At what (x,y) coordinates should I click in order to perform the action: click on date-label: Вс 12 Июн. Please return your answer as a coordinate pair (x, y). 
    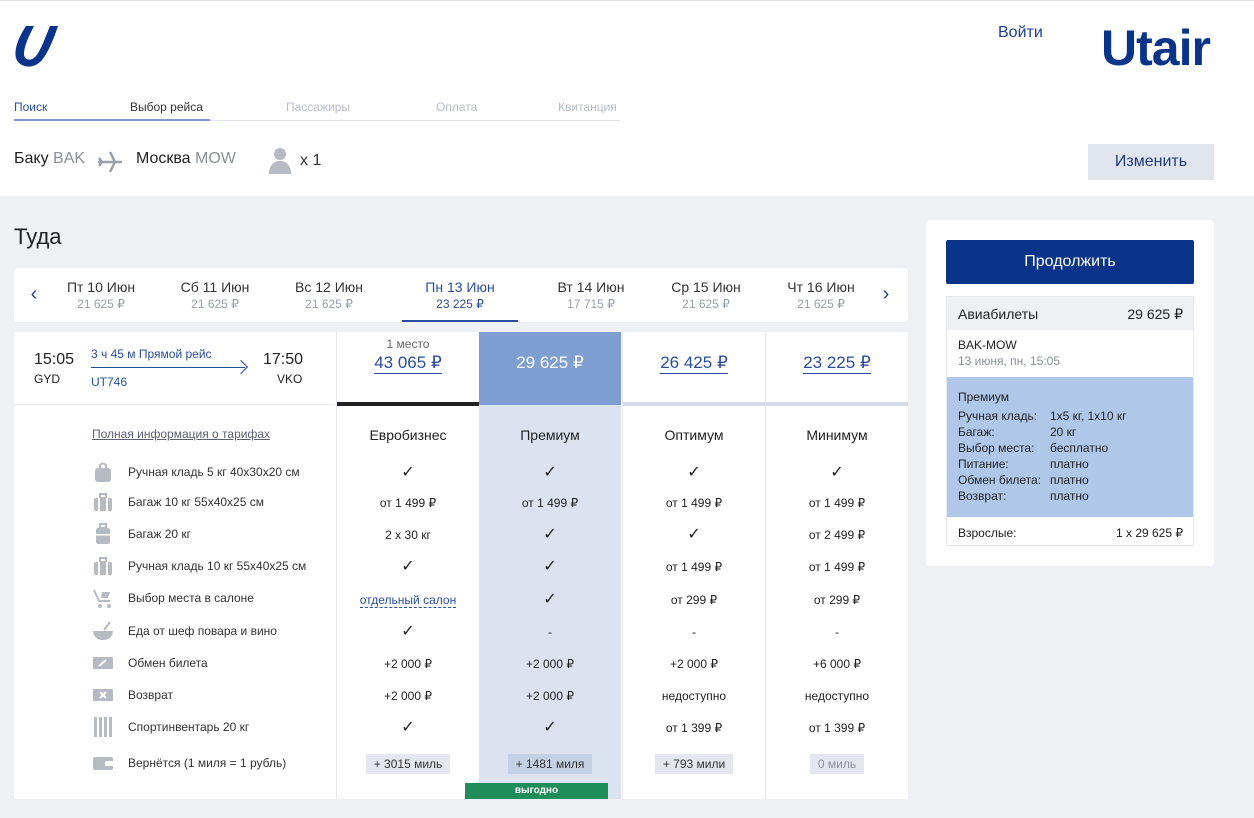
    Looking at the image, I should click on (329, 287).